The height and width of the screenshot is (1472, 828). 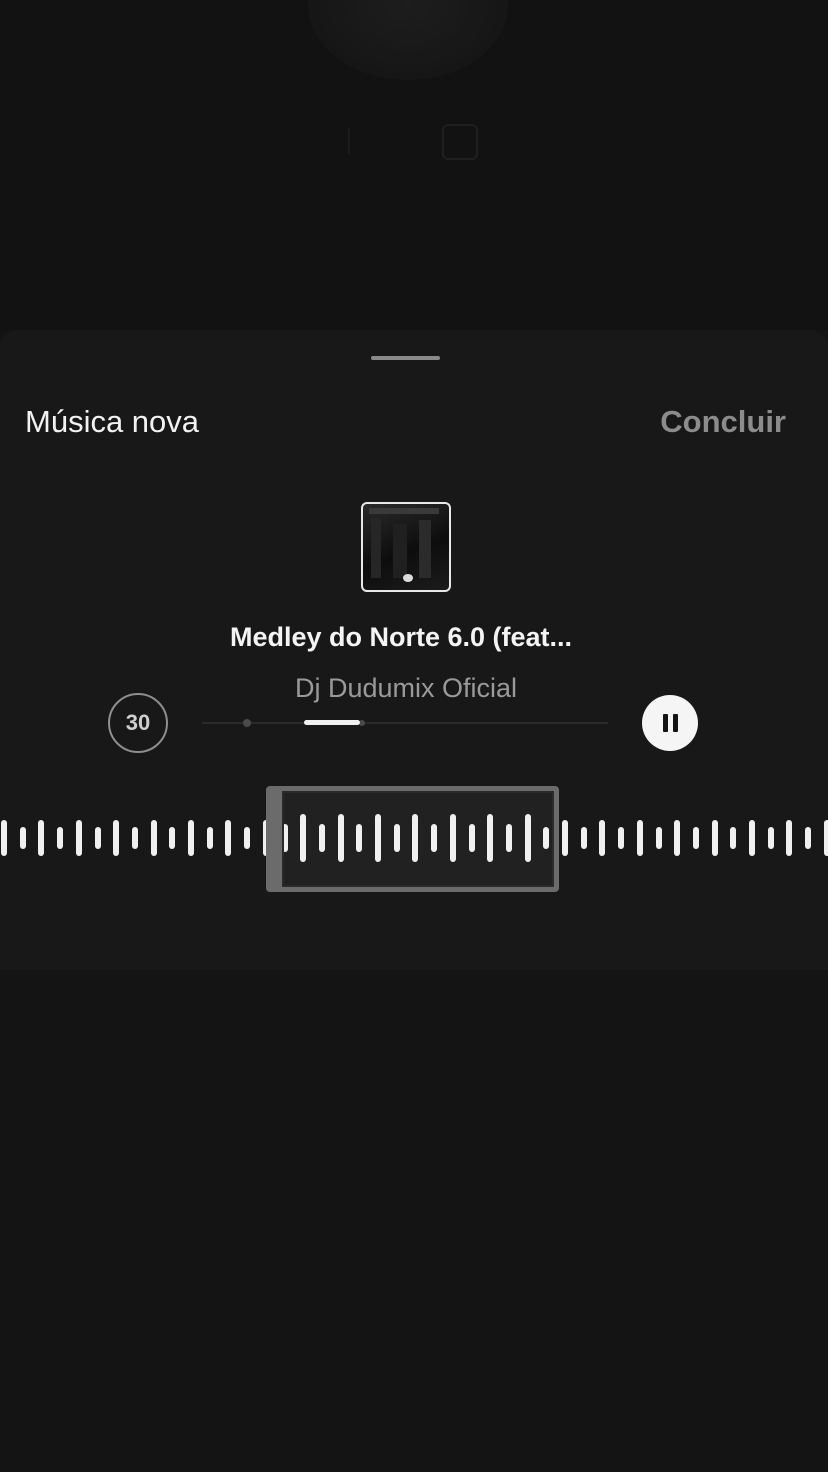 What do you see at coordinates (247, 723) in the screenshot?
I see `progress-marker` at bounding box center [247, 723].